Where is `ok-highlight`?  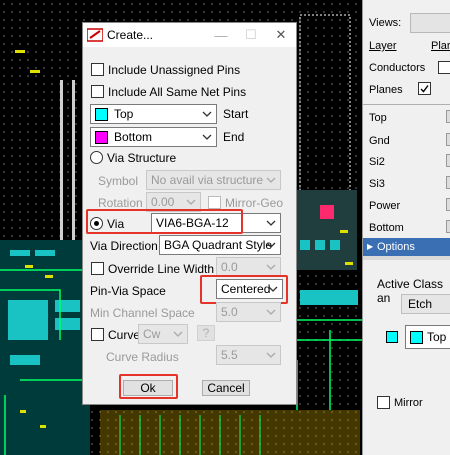
ok-highlight is located at coordinates (148, 386).